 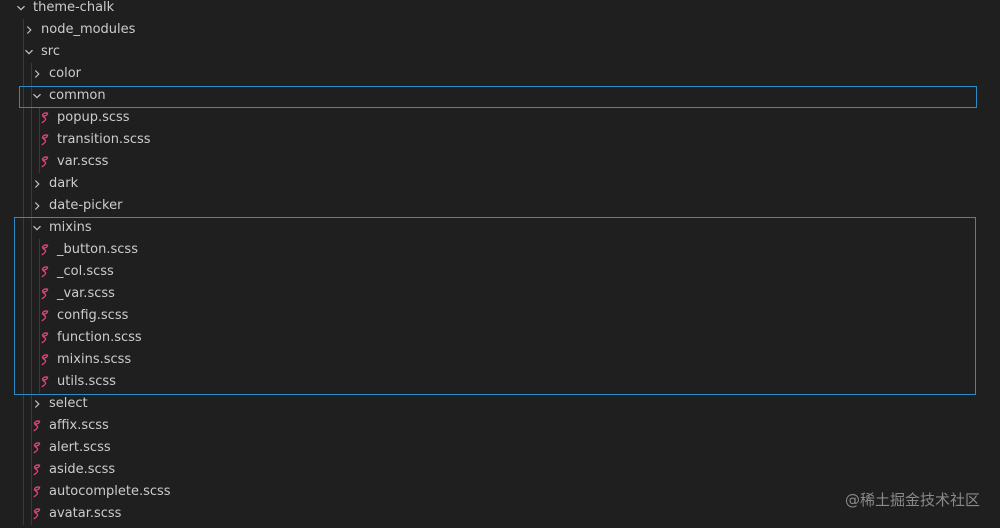 I want to click on item-label: select, so click(x=68, y=403).